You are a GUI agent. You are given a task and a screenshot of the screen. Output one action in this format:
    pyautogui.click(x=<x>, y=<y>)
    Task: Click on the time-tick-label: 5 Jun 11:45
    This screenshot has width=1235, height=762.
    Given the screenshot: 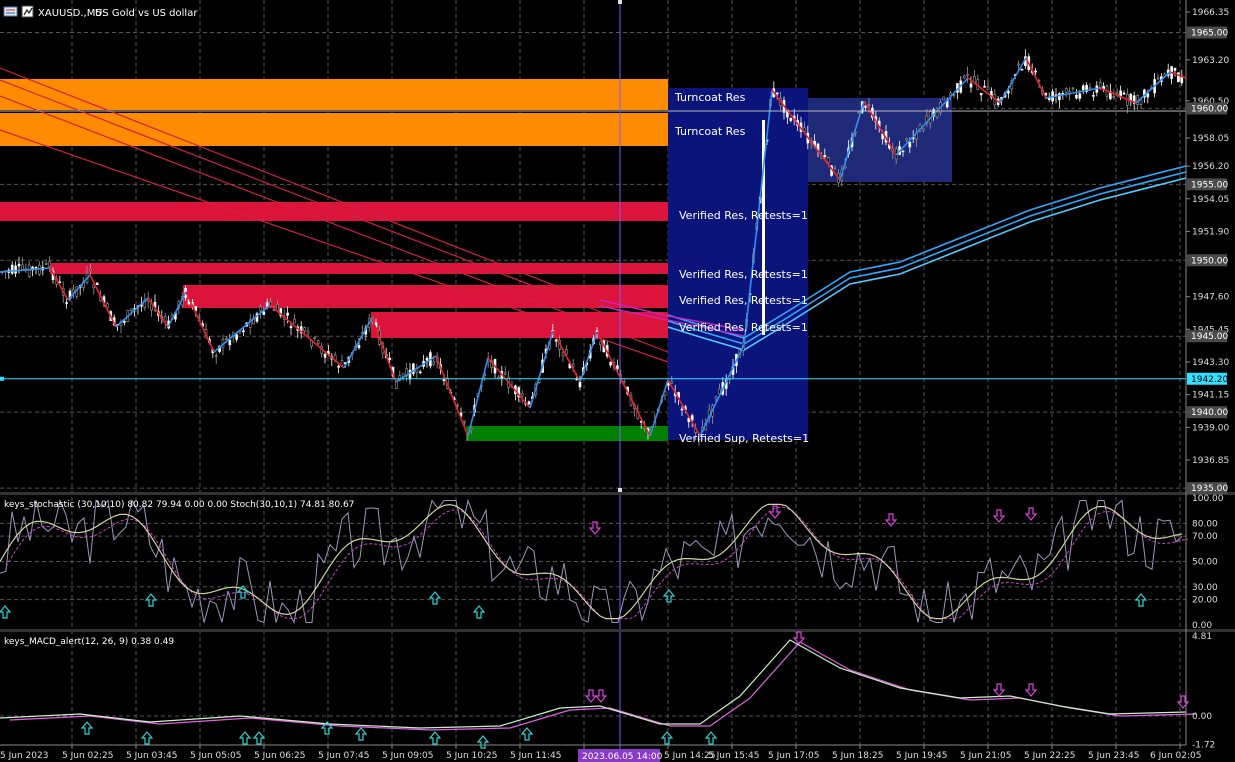 What is the action you would take?
    pyautogui.click(x=535, y=756)
    